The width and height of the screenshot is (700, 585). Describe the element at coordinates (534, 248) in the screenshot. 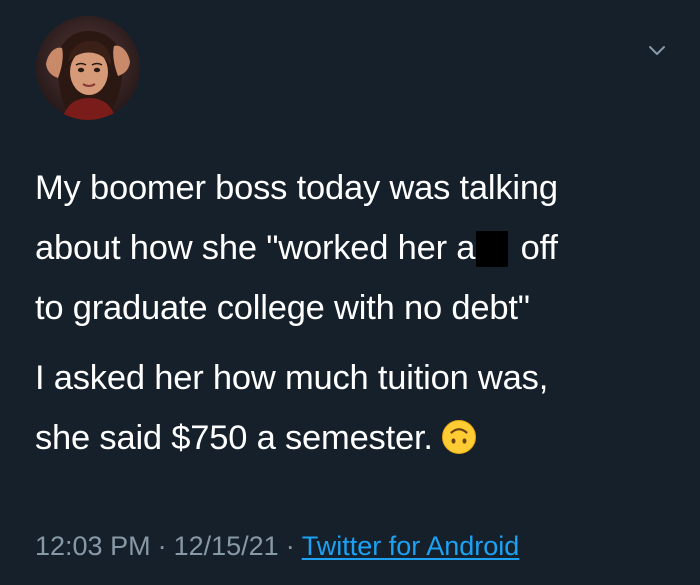

I see `tweet-line-segment: off` at that location.